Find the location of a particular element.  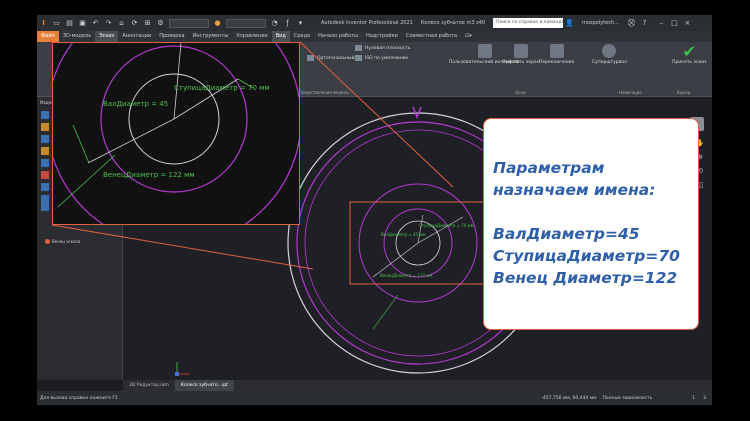

callout-line-2: назначаем имена: is located at coordinates (574, 190).